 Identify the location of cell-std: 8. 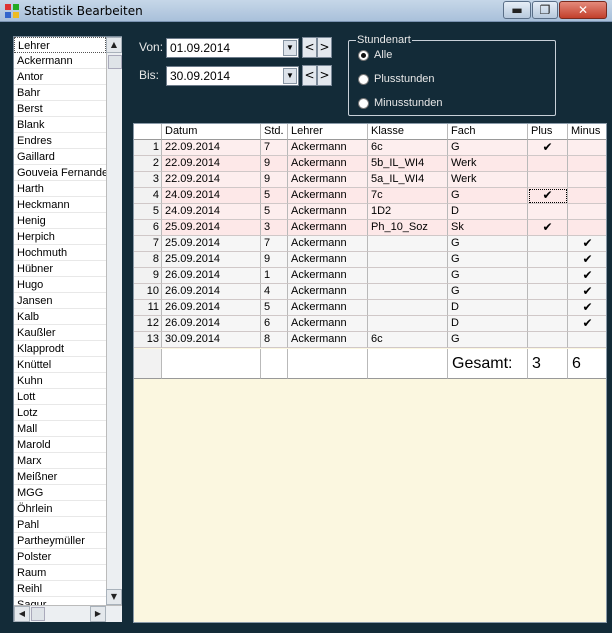
(274, 340).